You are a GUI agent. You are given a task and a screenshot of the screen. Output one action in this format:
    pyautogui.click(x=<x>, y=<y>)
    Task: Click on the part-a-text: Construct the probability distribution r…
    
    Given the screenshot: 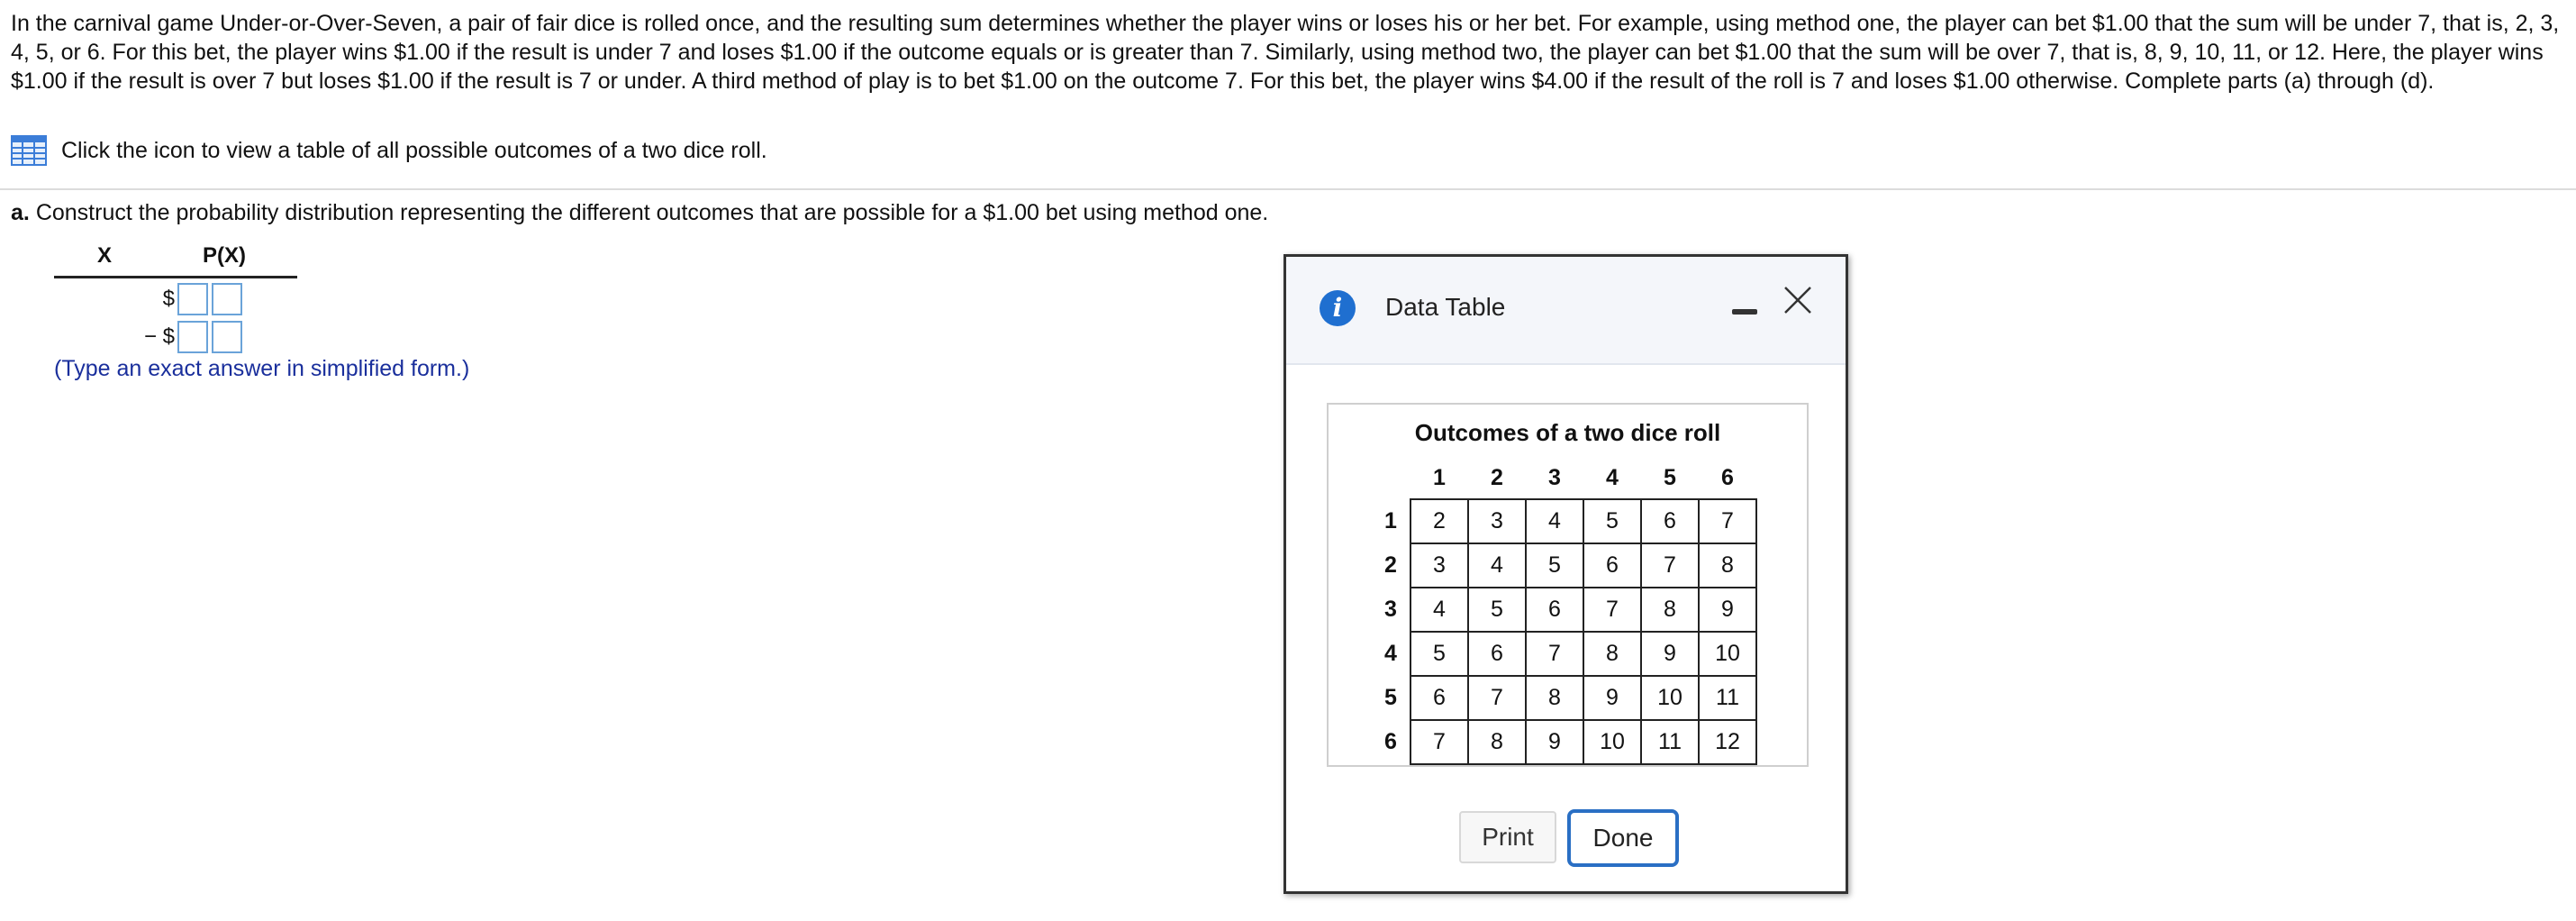 What is the action you would take?
    pyautogui.click(x=652, y=212)
    